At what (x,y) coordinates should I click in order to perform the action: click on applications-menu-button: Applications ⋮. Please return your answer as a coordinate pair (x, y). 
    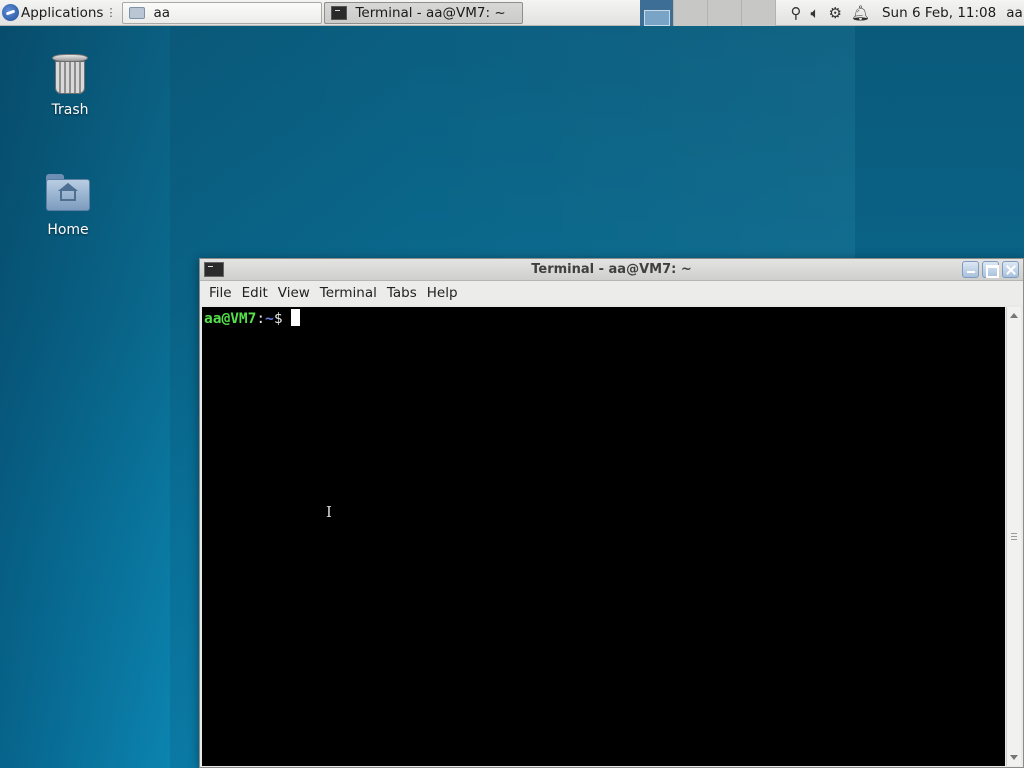
    Looking at the image, I should click on (60, 13).